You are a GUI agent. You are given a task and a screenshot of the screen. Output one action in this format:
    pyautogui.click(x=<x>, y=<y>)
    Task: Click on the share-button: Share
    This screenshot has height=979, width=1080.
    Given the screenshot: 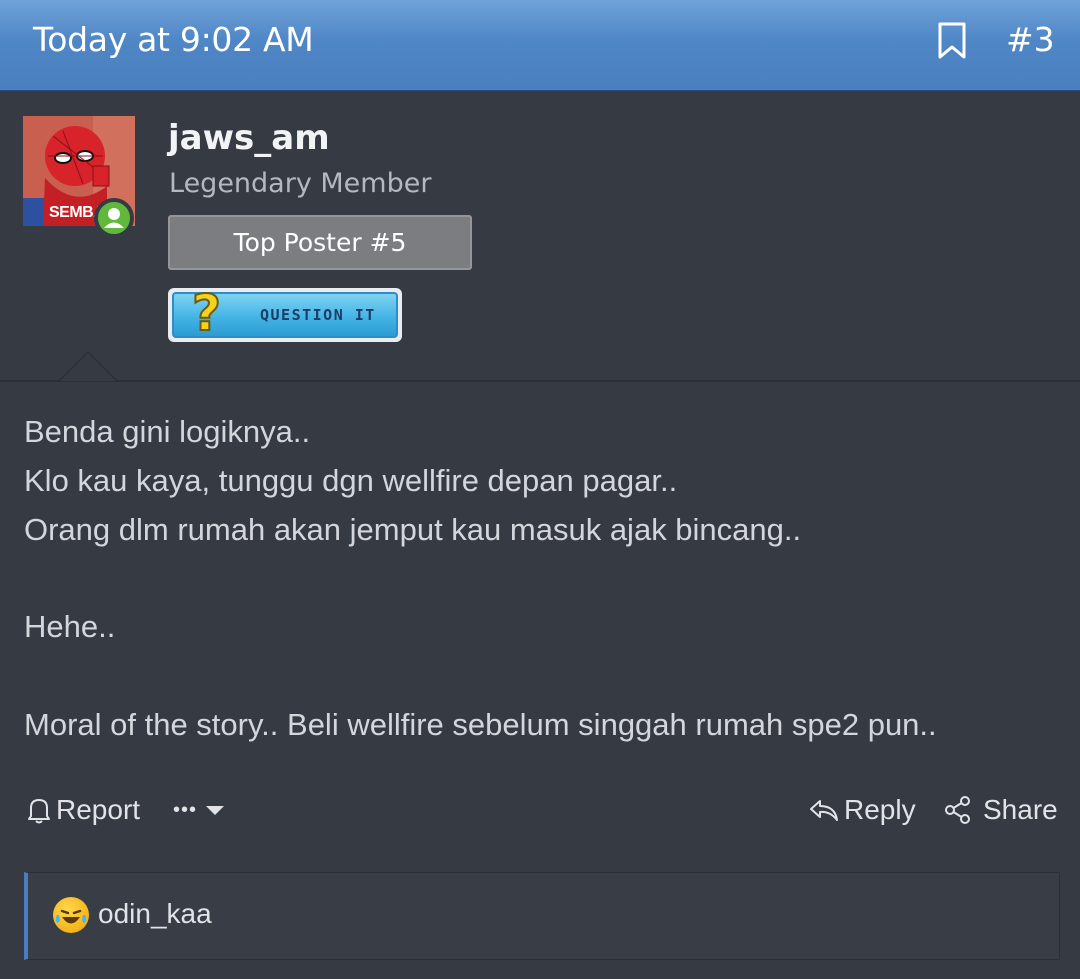 What is the action you would take?
    pyautogui.click(x=1000, y=810)
    